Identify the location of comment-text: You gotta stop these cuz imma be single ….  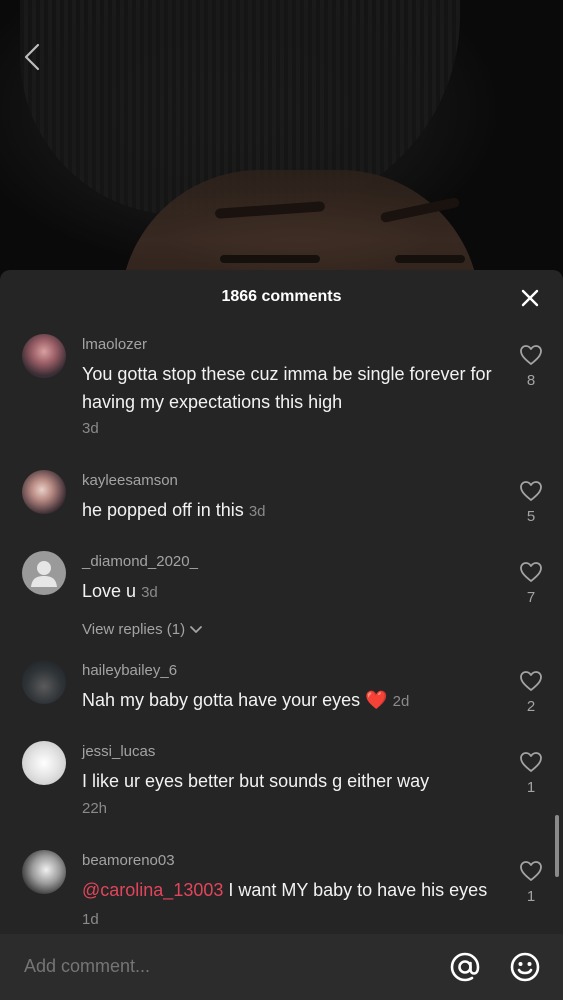
(287, 388).